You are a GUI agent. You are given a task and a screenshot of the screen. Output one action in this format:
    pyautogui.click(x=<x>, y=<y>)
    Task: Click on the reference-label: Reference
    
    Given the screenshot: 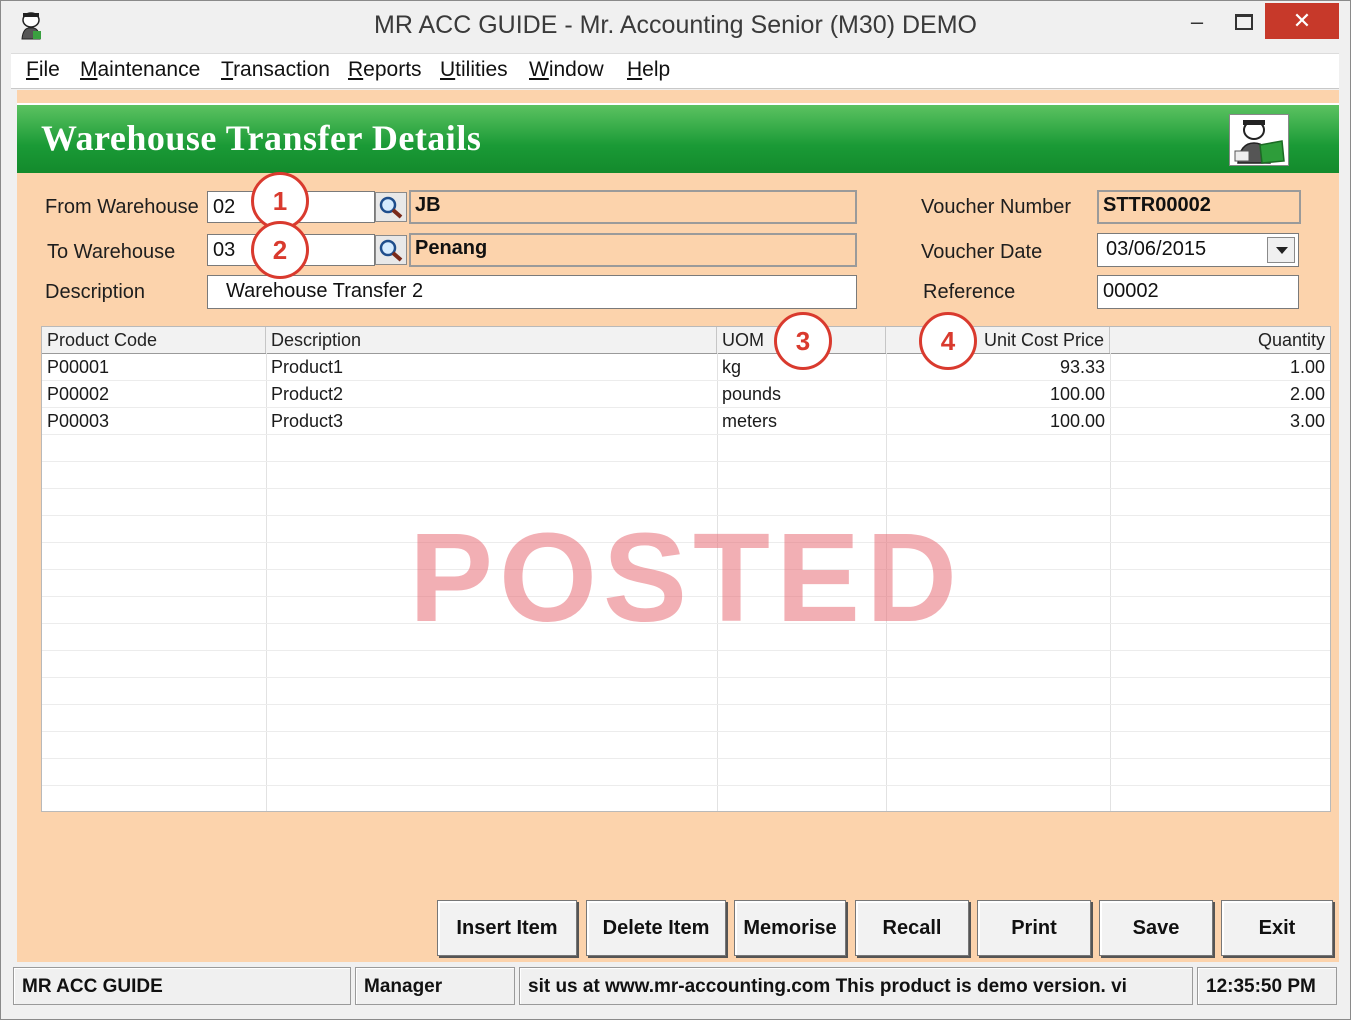 What is the action you would take?
    pyautogui.click(x=969, y=292)
    